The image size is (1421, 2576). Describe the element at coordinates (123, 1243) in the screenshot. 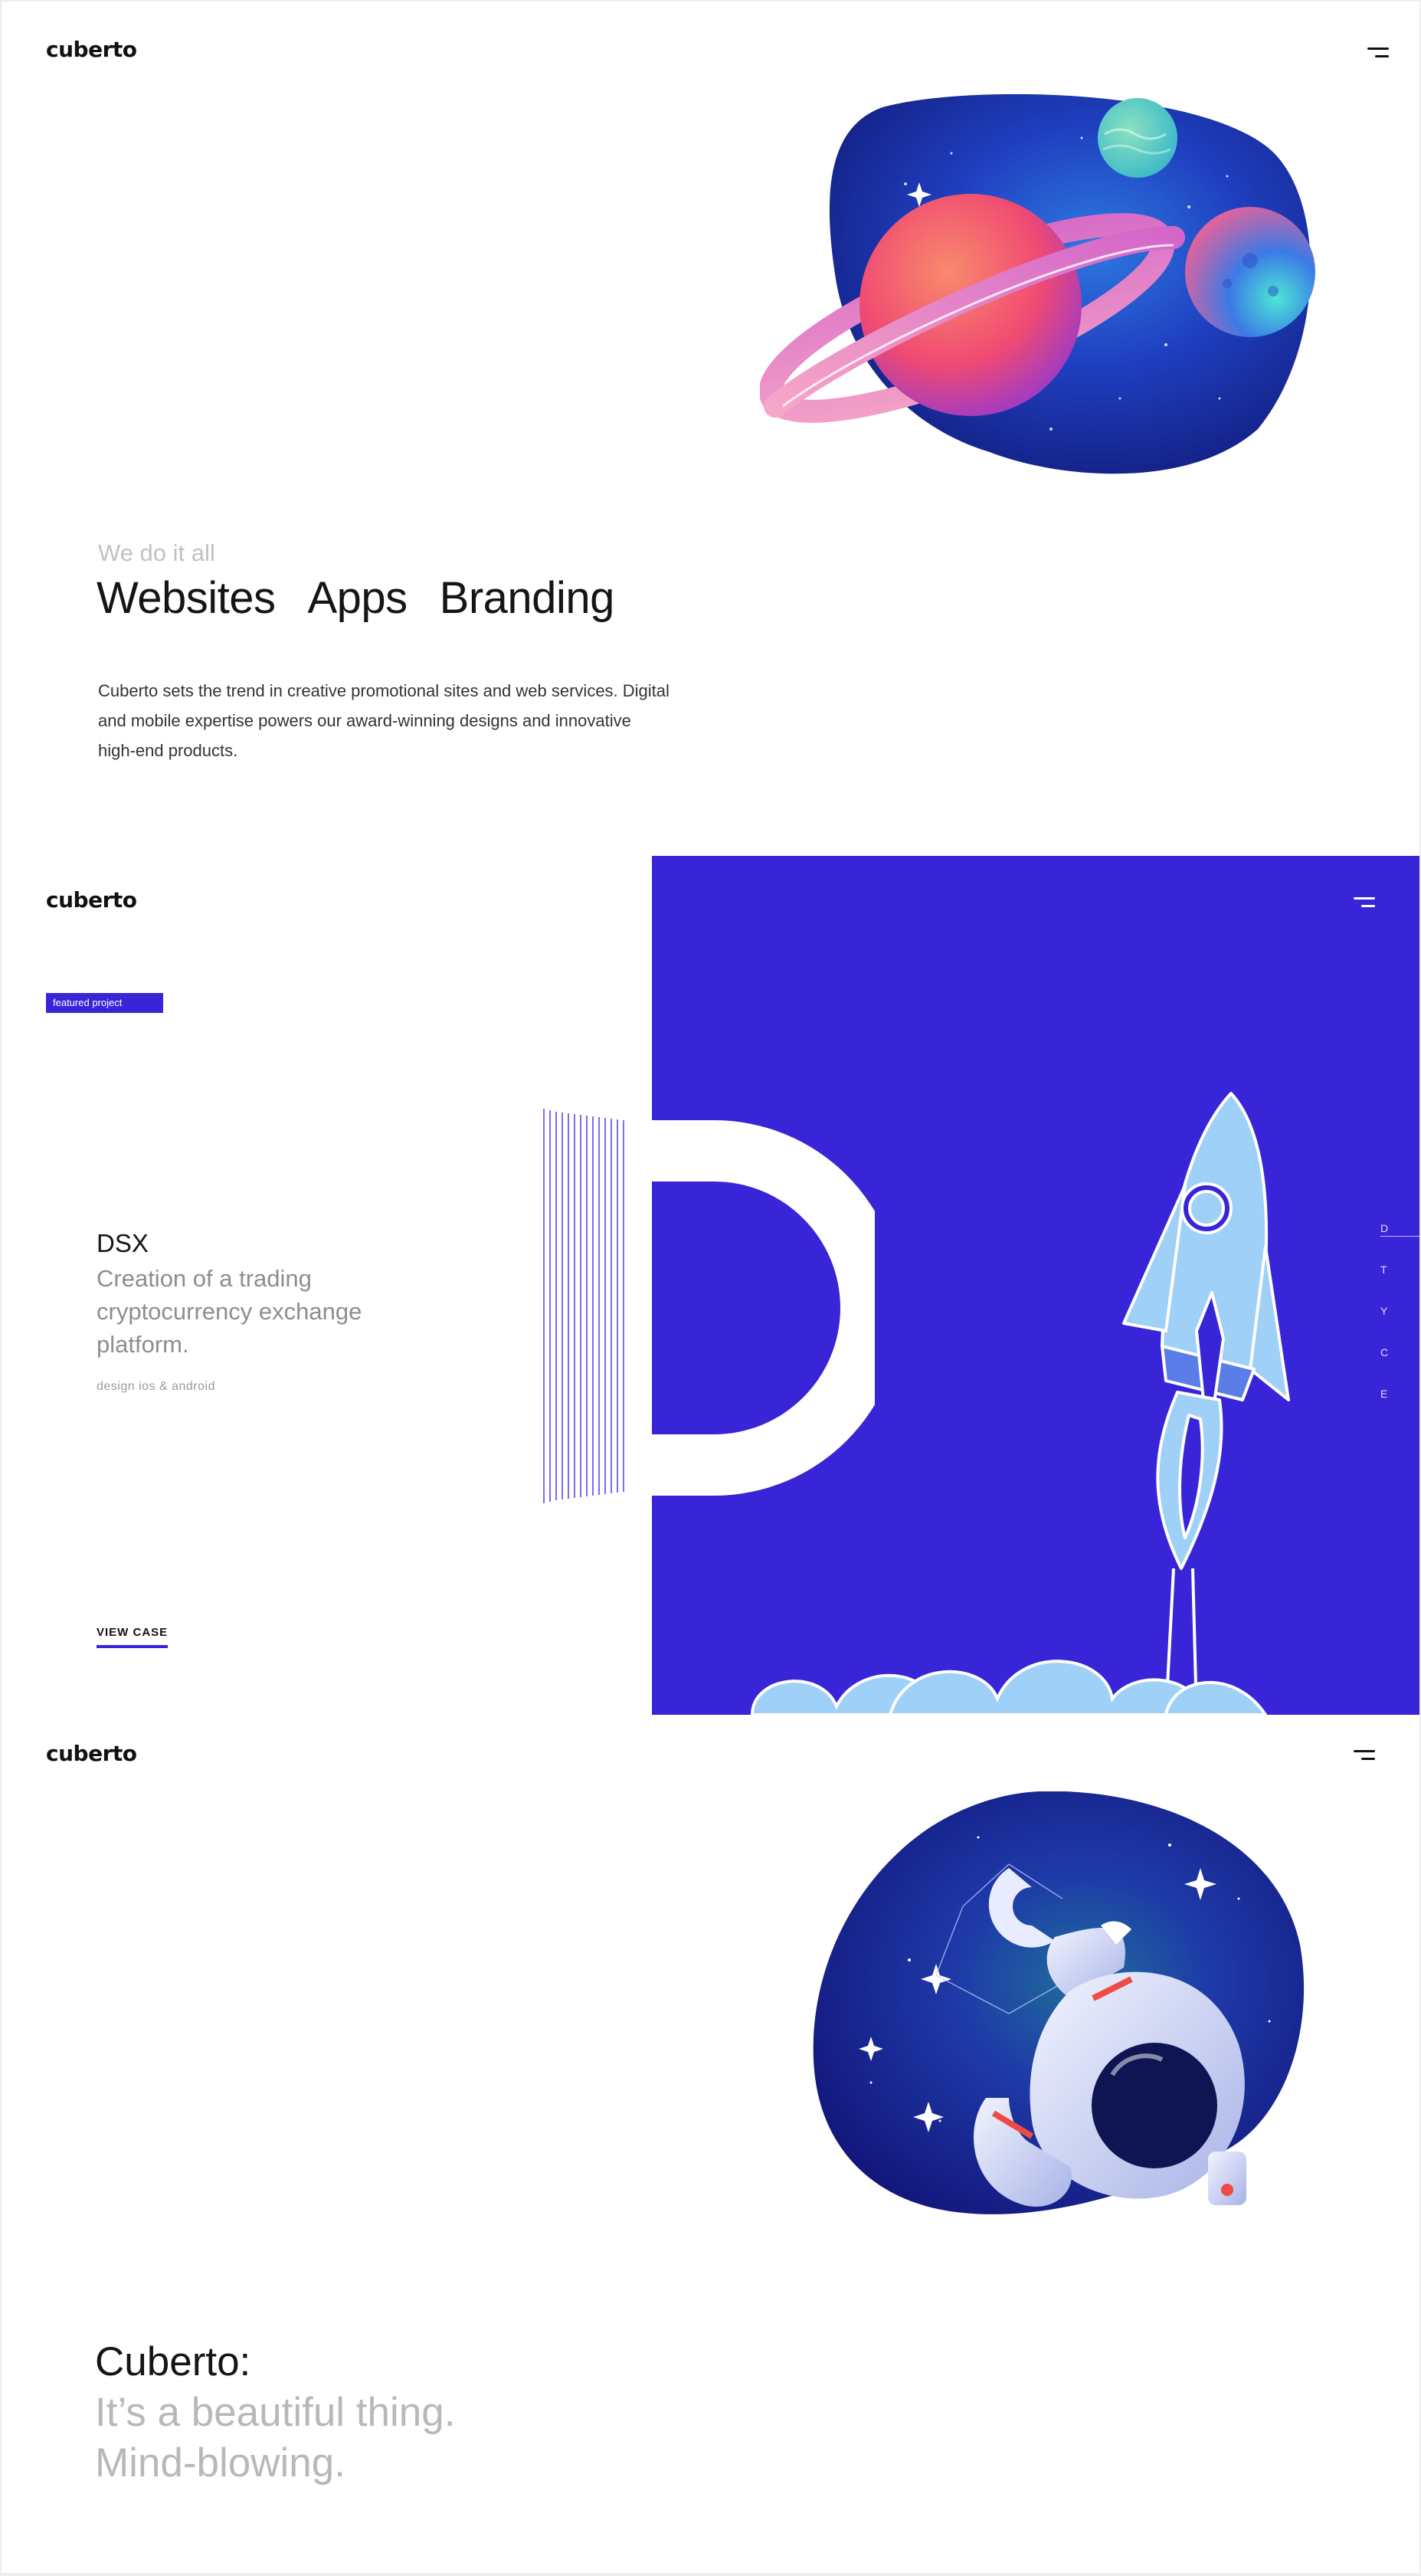

I see `project-title: DSX` at that location.